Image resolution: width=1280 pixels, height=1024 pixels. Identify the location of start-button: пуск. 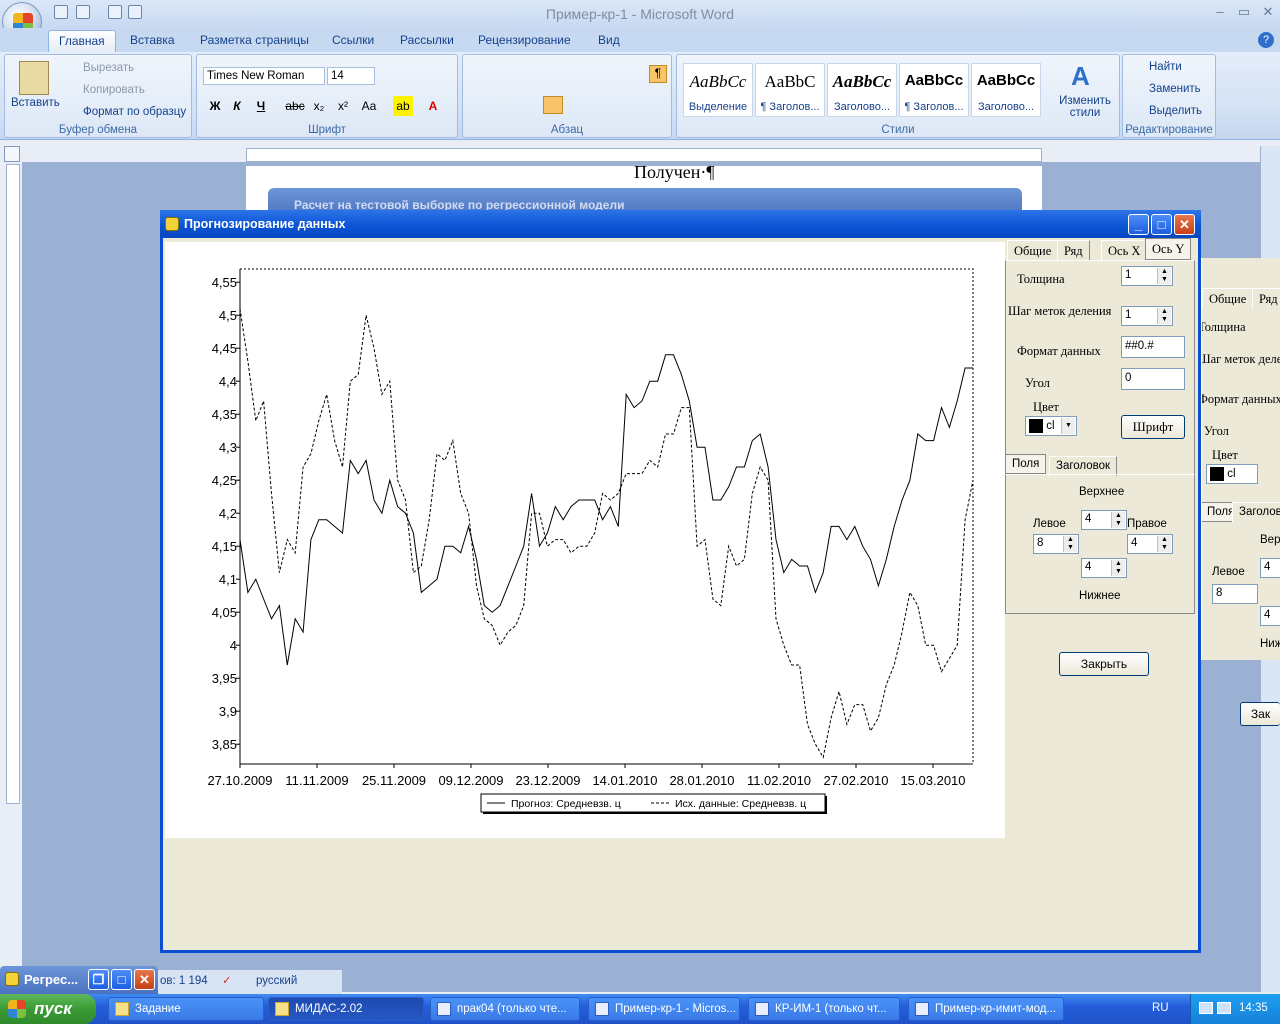
(48, 1009).